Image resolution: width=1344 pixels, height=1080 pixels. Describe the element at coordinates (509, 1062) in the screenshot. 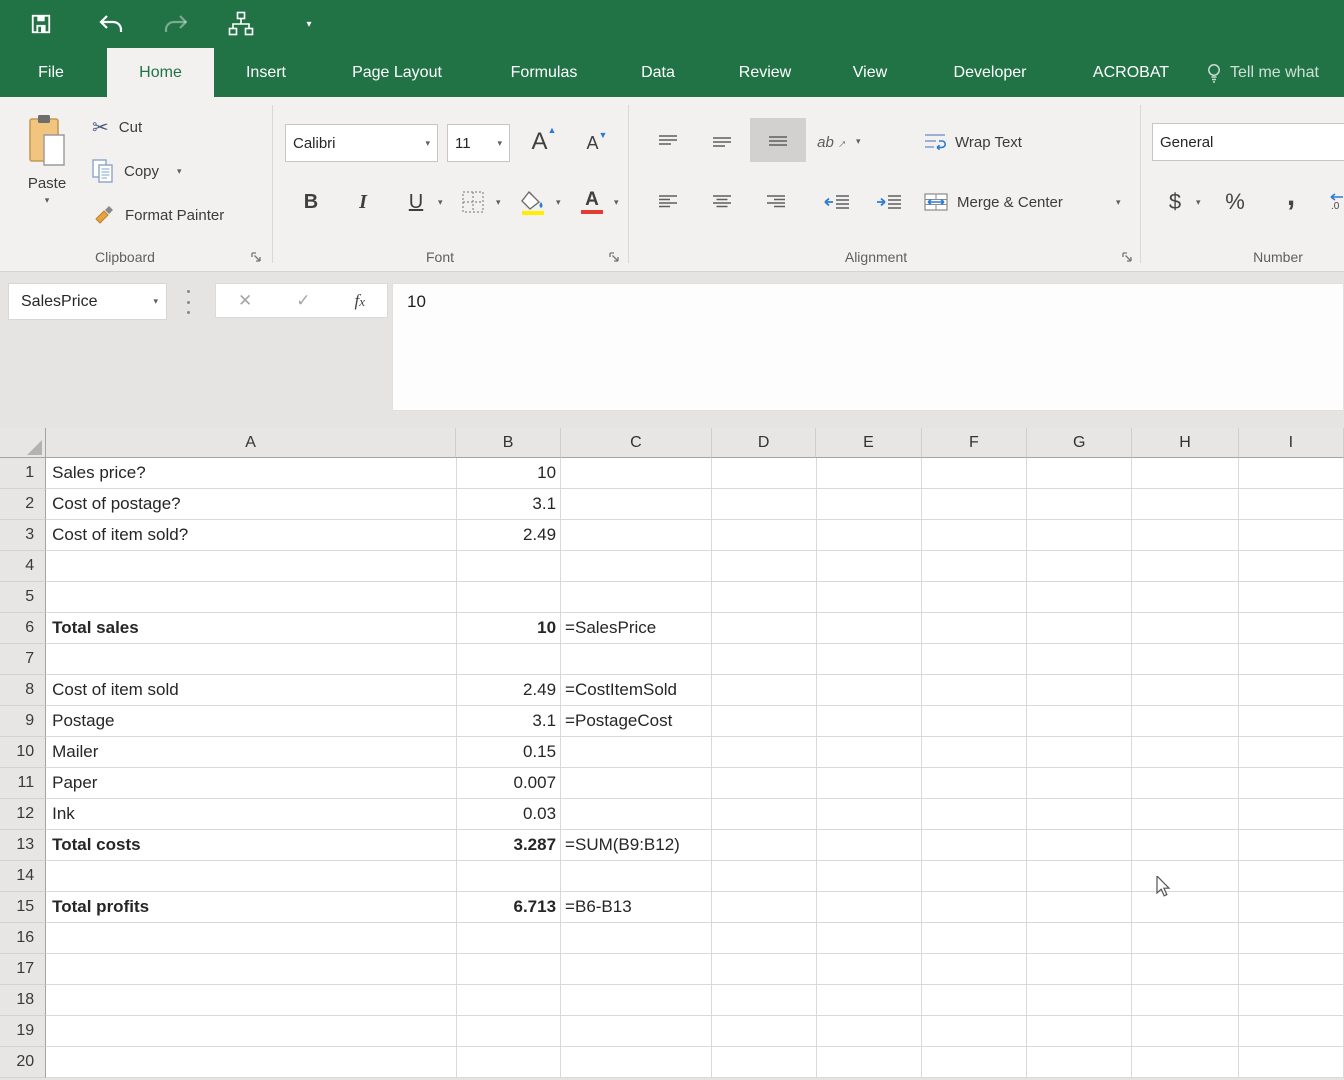

I see `cell-B20` at that location.